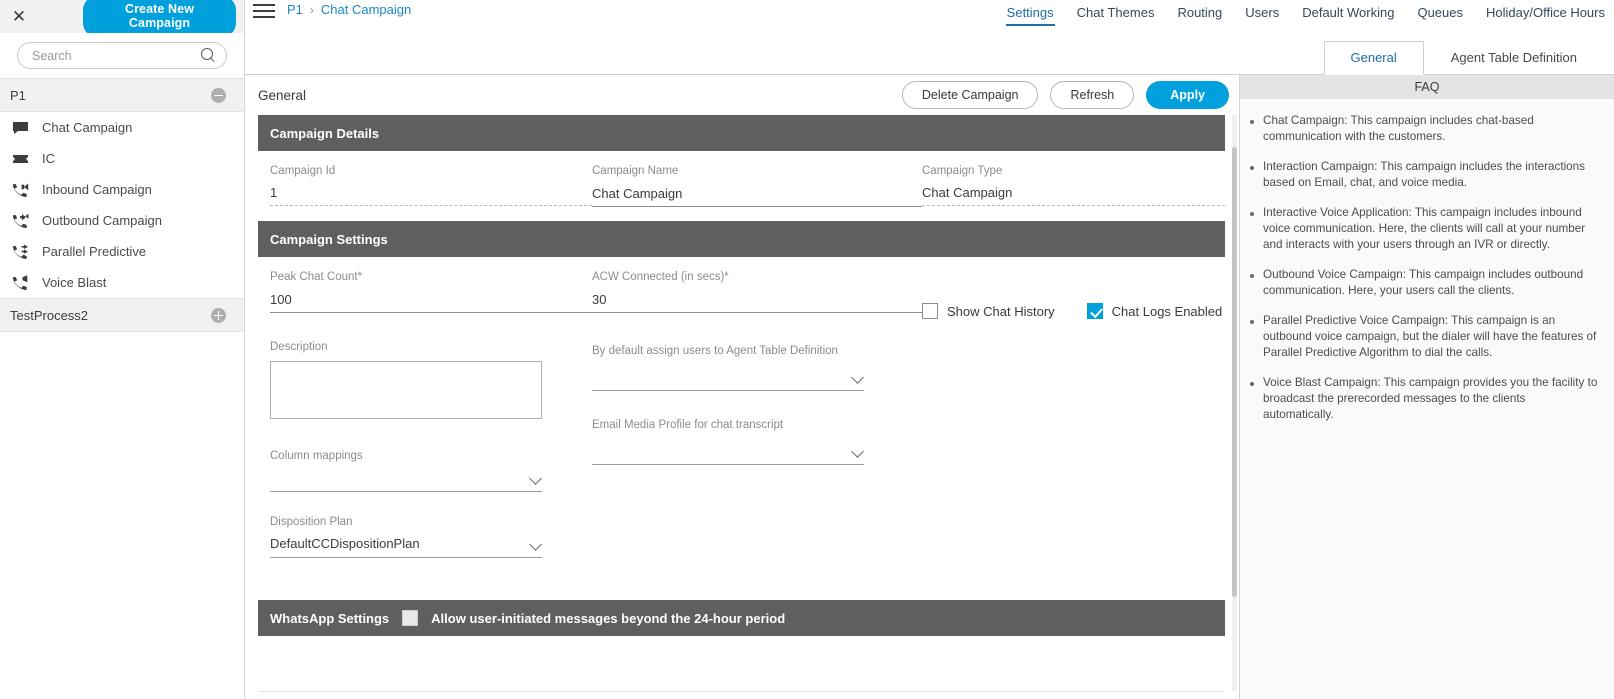 The height and width of the screenshot is (699, 1614). Describe the element at coordinates (635, 171) in the screenshot. I see `campaign-name-label: Campaign Name` at that location.